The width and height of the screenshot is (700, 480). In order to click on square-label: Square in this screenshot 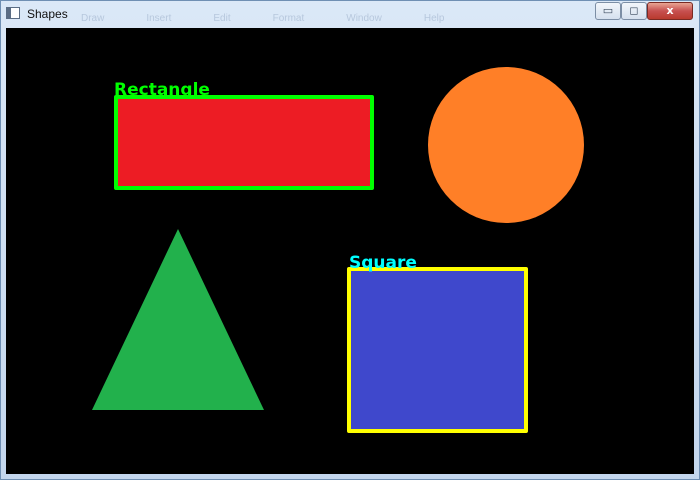, I will do `click(383, 263)`.